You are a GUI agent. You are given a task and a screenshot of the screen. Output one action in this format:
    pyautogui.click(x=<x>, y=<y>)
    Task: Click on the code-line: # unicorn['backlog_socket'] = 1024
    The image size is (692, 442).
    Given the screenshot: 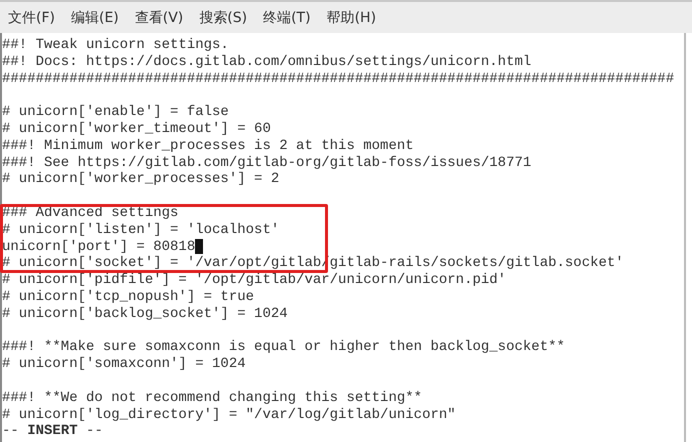 What is the action you would take?
    pyautogui.click(x=145, y=314)
    